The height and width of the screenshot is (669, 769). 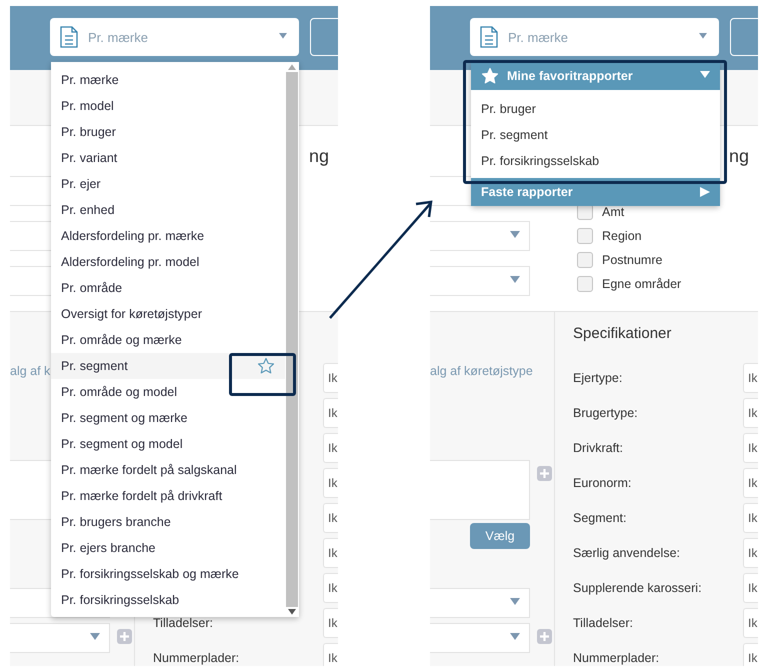 What do you see at coordinates (613, 212) in the screenshot?
I see `checkbox-label: Amt` at bounding box center [613, 212].